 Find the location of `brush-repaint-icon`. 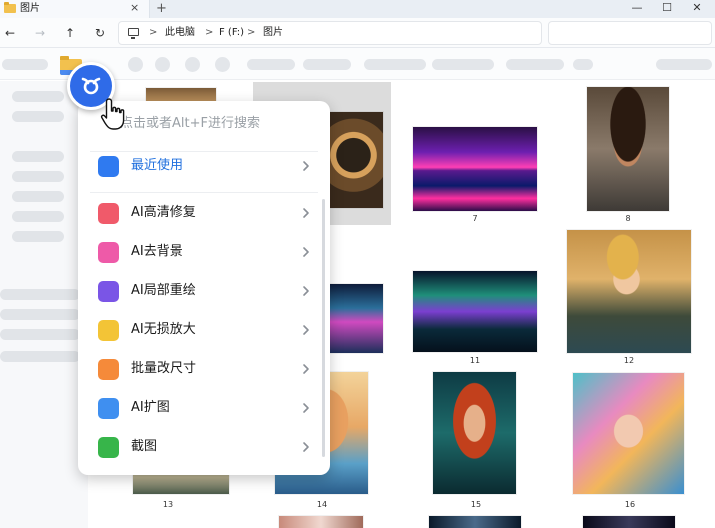

brush-repaint-icon is located at coordinates (108, 291).